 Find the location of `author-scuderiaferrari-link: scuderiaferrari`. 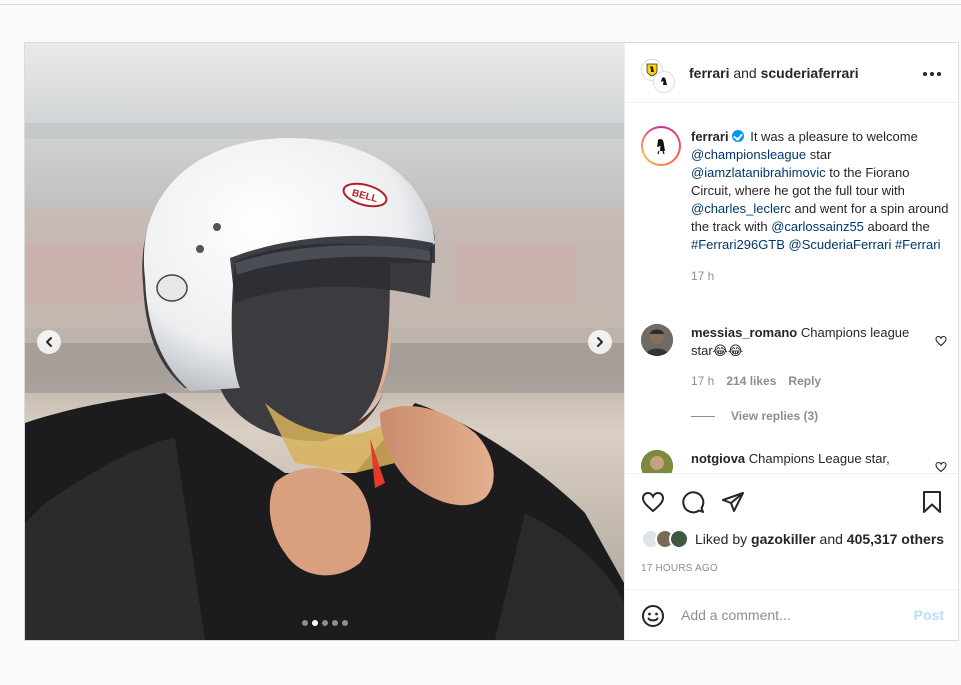

author-scuderiaferrari-link: scuderiaferrari is located at coordinates (810, 73).